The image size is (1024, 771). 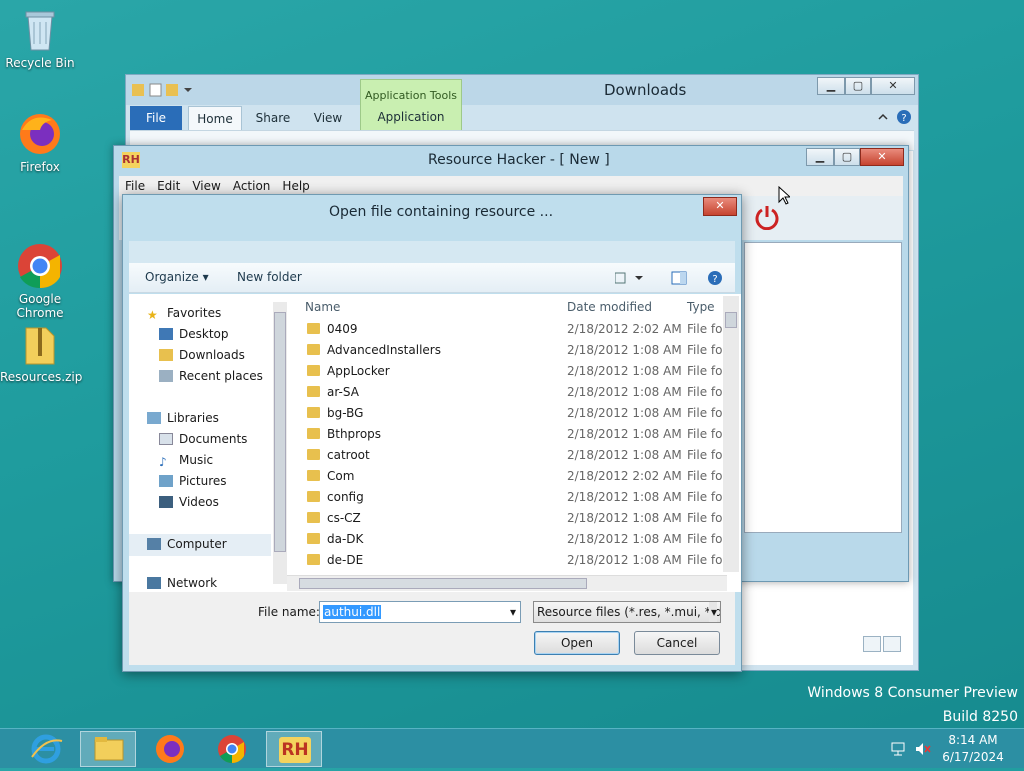 What do you see at coordinates (507, 476) in the screenshot?
I see `table-row: Com 2/18/2012 2:02 AM File fol` at bounding box center [507, 476].